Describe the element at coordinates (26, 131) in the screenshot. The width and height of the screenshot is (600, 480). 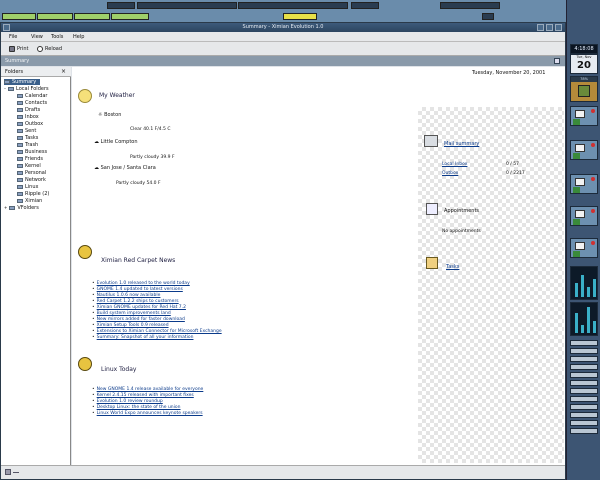
I see `sidebar-item-sent: Sent` at that location.